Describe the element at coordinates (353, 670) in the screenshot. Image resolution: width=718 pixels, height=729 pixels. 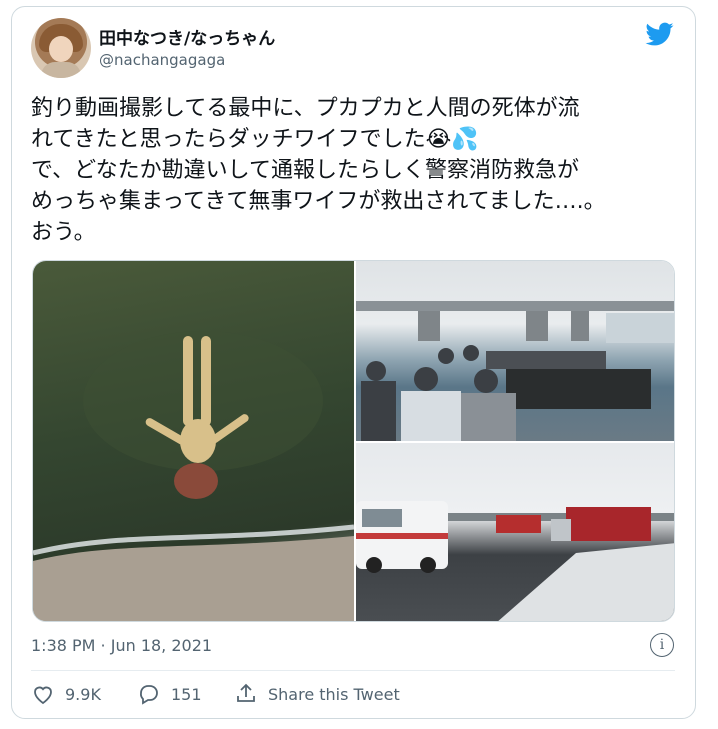
I see `divider` at that location.